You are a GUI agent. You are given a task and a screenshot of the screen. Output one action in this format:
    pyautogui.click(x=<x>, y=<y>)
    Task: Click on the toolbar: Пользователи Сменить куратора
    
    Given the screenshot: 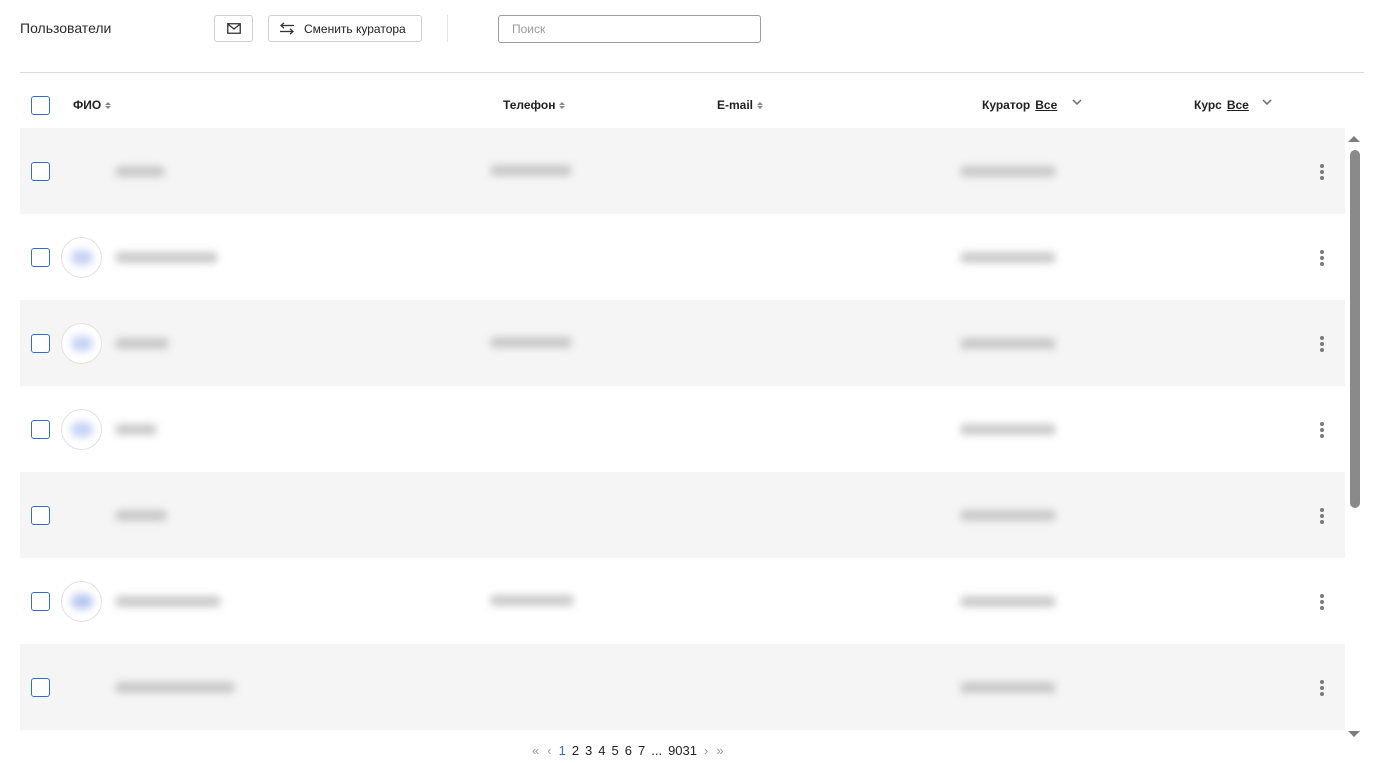 What is the action you would take?
    pyautogui.click(x=688, y=36)
    